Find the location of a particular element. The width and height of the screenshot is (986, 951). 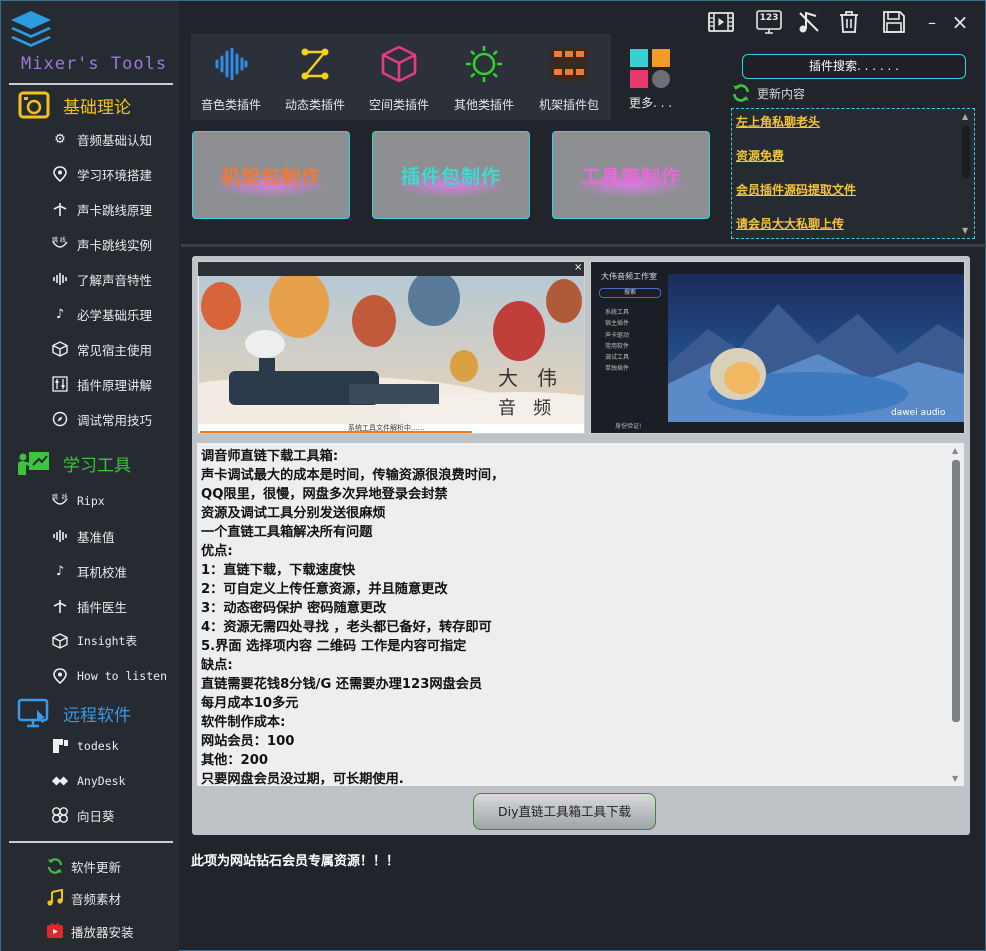

item-label: 学习环境搭建 is located at coordinates (115, 175).